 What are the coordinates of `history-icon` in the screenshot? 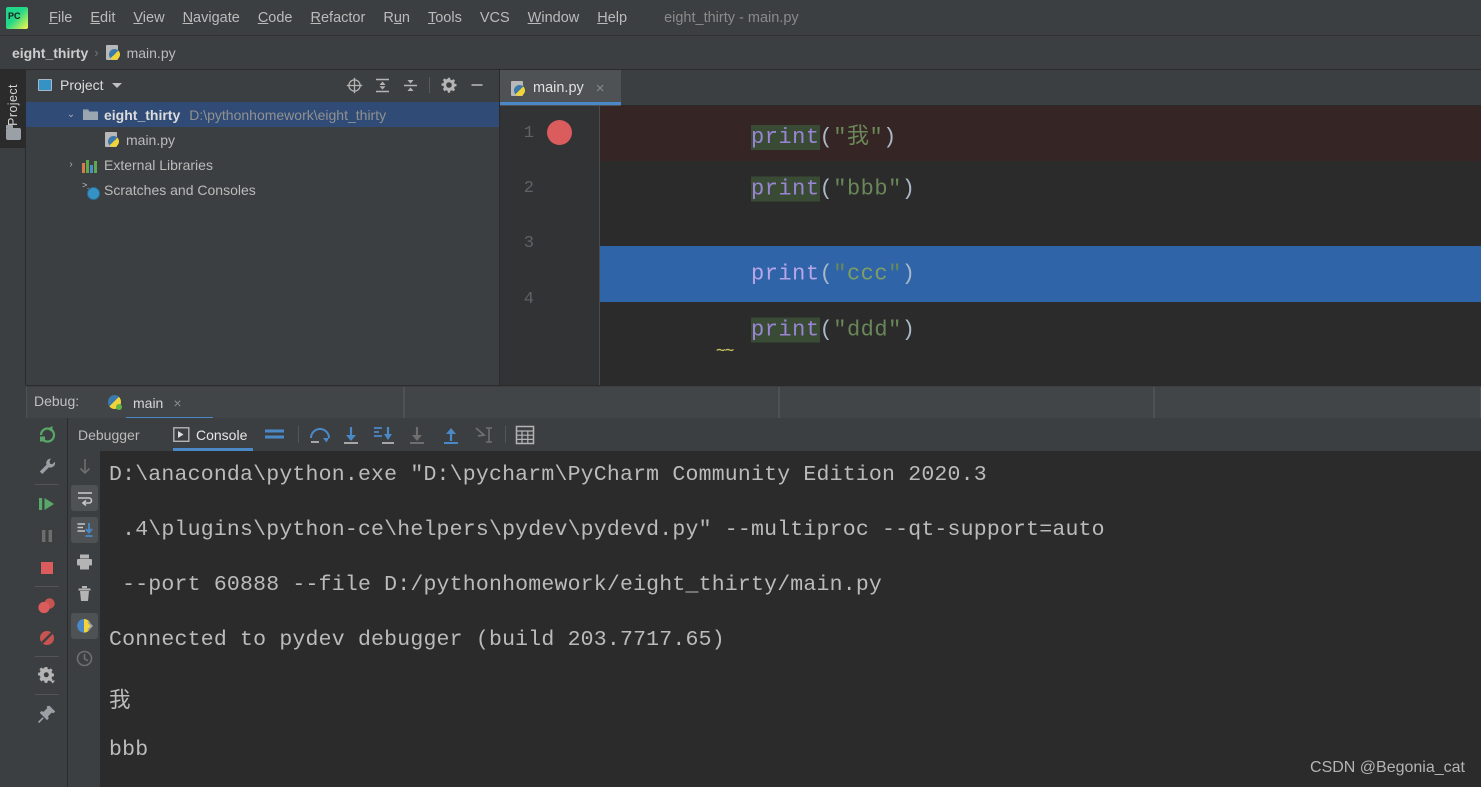 It's located at (84, 658).